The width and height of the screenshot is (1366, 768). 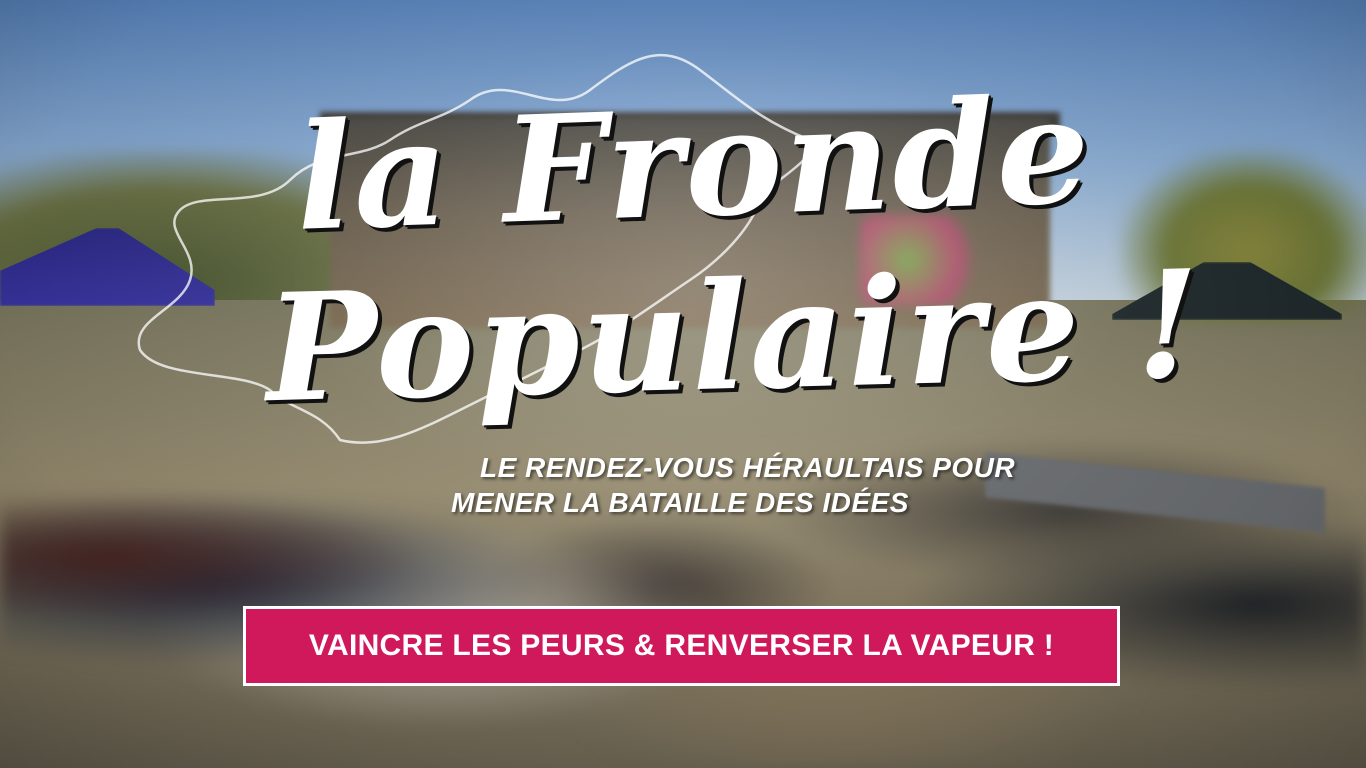 What do you see at coordinates (748, 467) in the screenshot?
I see `subtitle-line-1: LE RENDEZ-VOUS HÉRAULTAIS POUR` at bounding box center [748, 467].